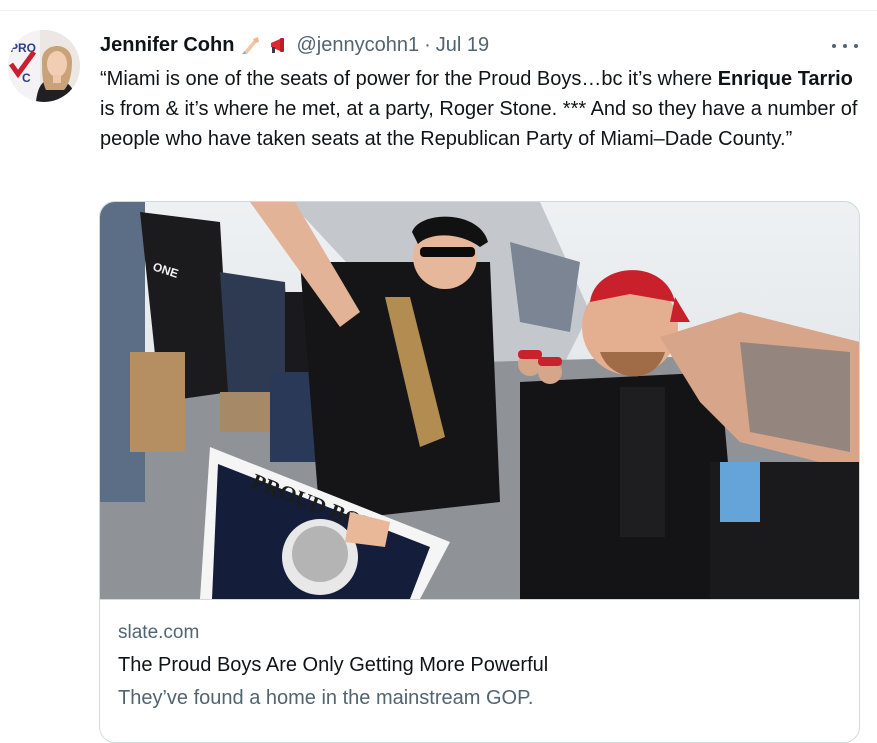 The width and height of the screenshot is (877, 743). I want to click on writing-hand-icon, so click(251, 45).